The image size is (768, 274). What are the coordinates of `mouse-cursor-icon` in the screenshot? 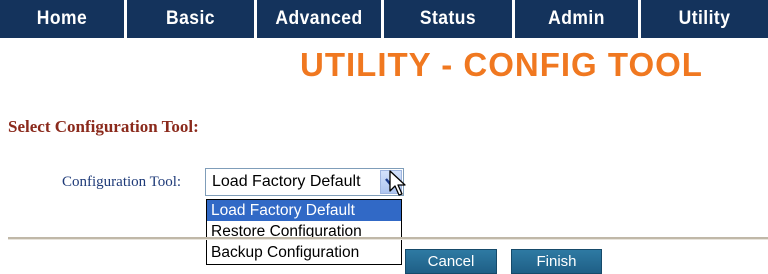 It's located at (397, 183).